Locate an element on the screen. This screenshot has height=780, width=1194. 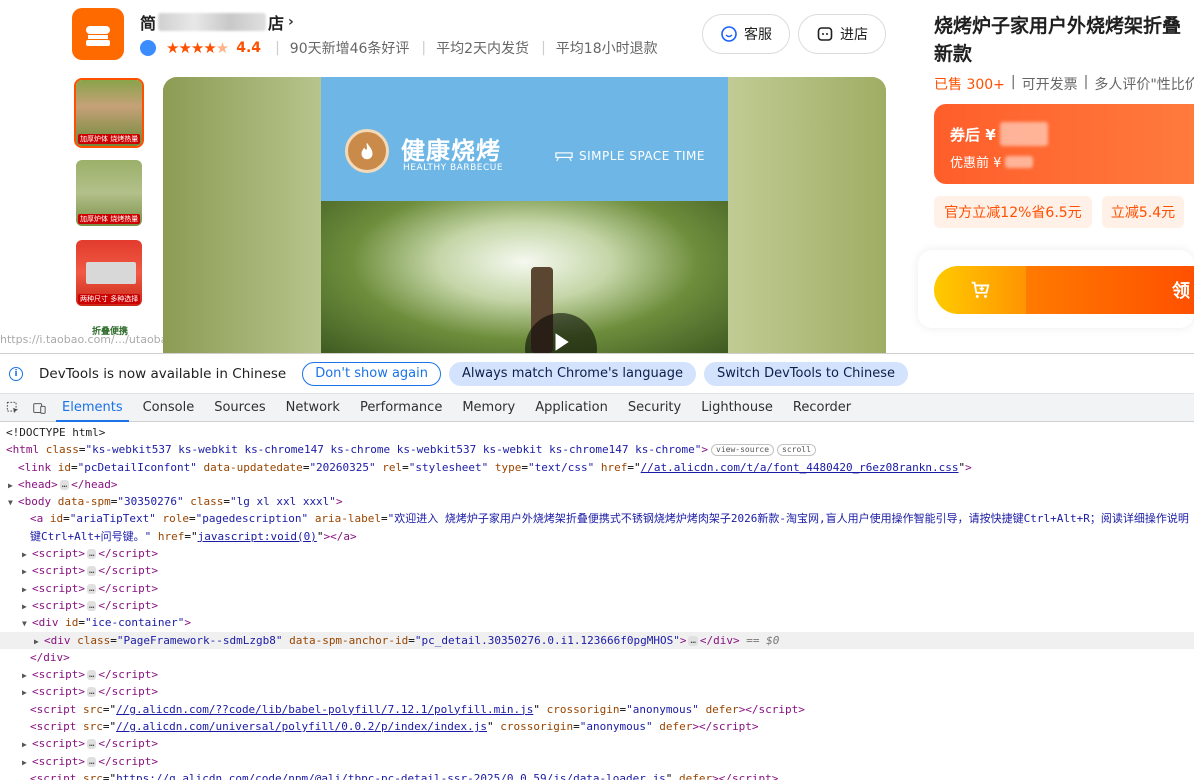
invoice-label: 可开发票 is located at coordinates (1049, 85).